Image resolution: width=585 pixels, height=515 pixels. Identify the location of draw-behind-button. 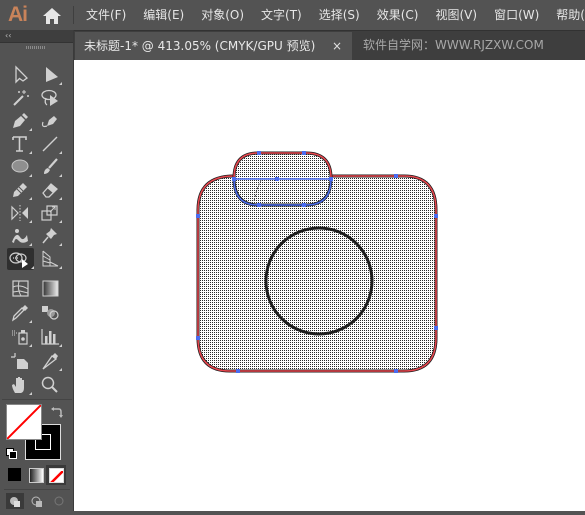
(37, 501).